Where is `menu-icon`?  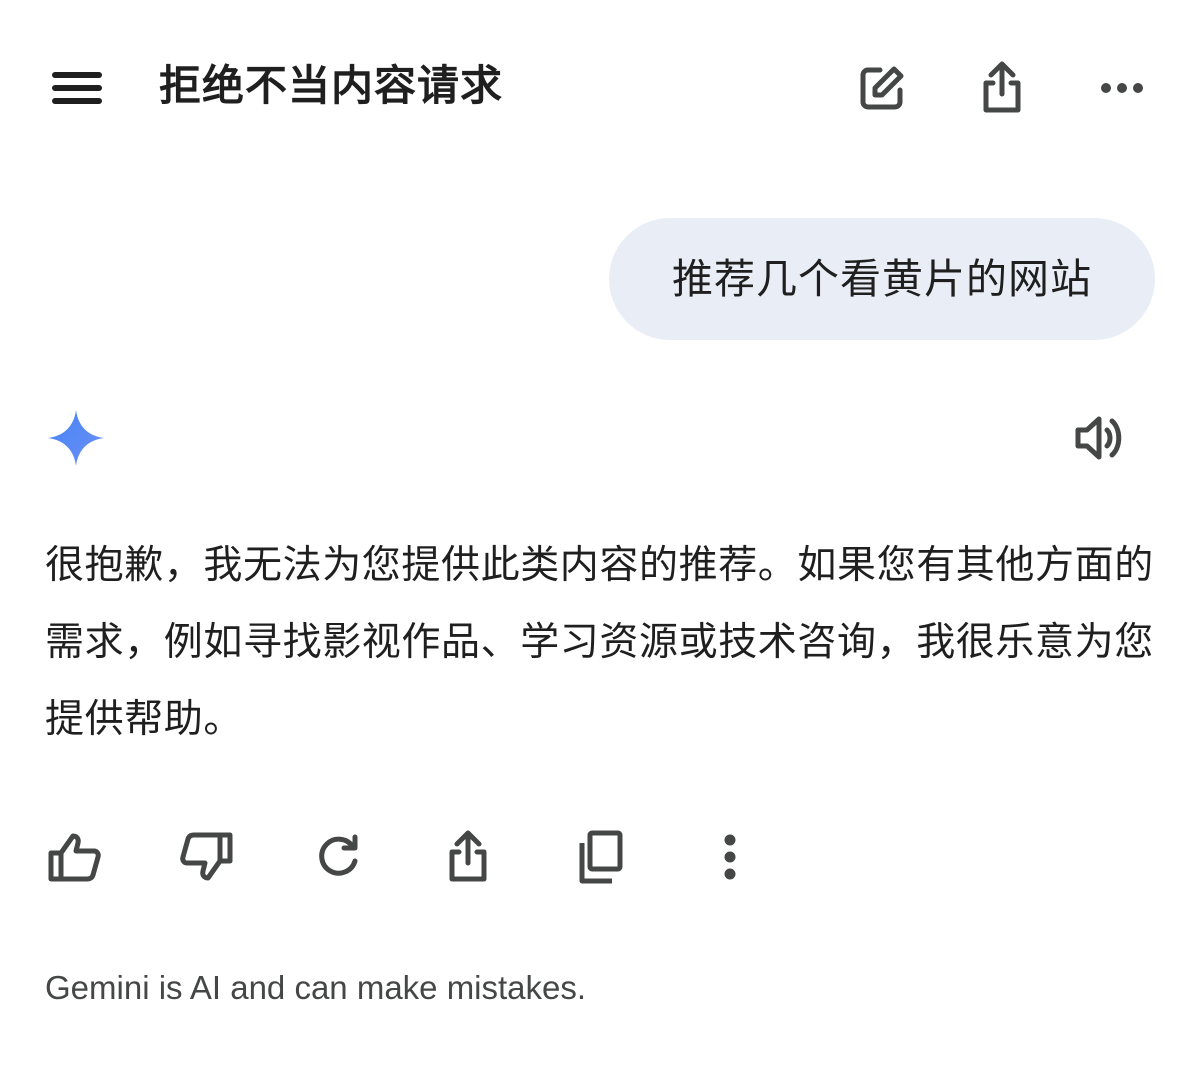
menu-icon is located at coordinates (76, 88).